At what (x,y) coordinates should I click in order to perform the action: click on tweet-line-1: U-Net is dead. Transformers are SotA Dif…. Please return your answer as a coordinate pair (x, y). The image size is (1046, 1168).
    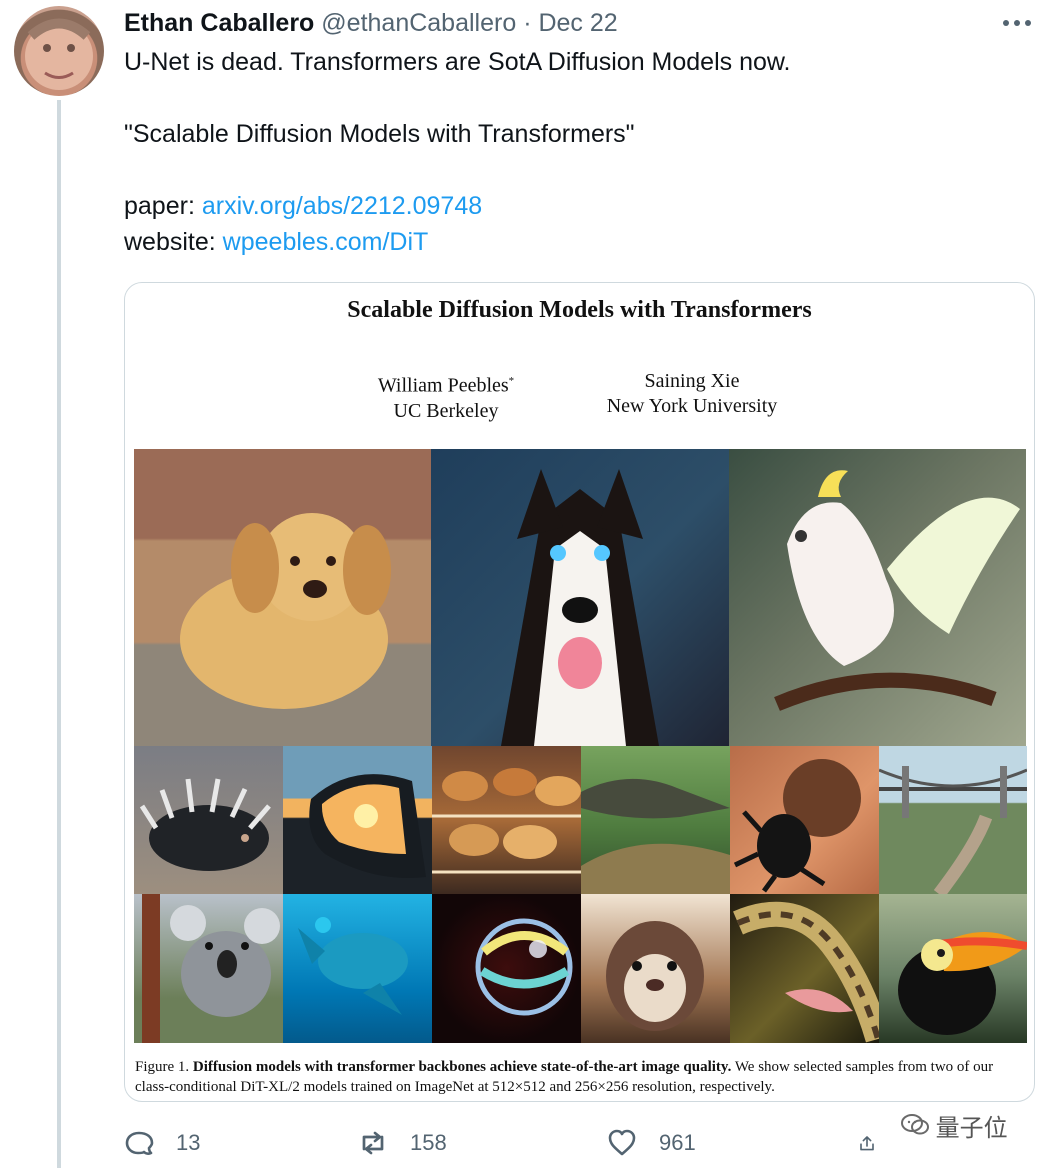
    Looking at the image, I should click on (457, 62).